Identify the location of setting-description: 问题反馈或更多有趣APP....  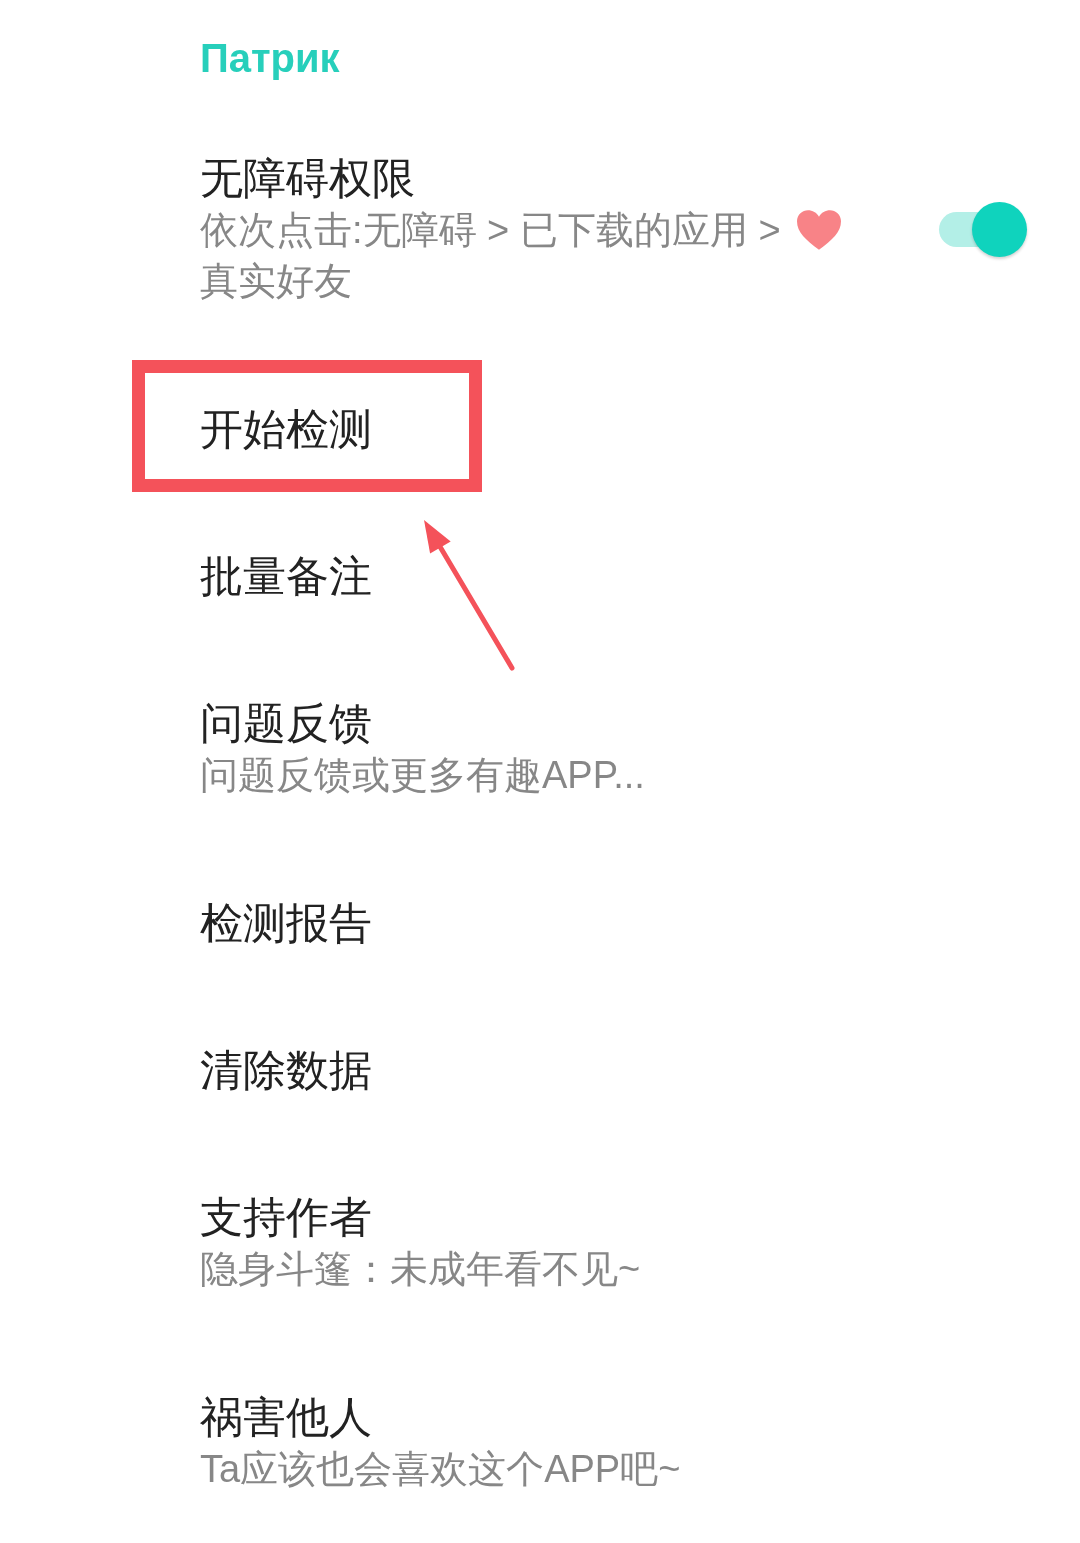
(422, 775).